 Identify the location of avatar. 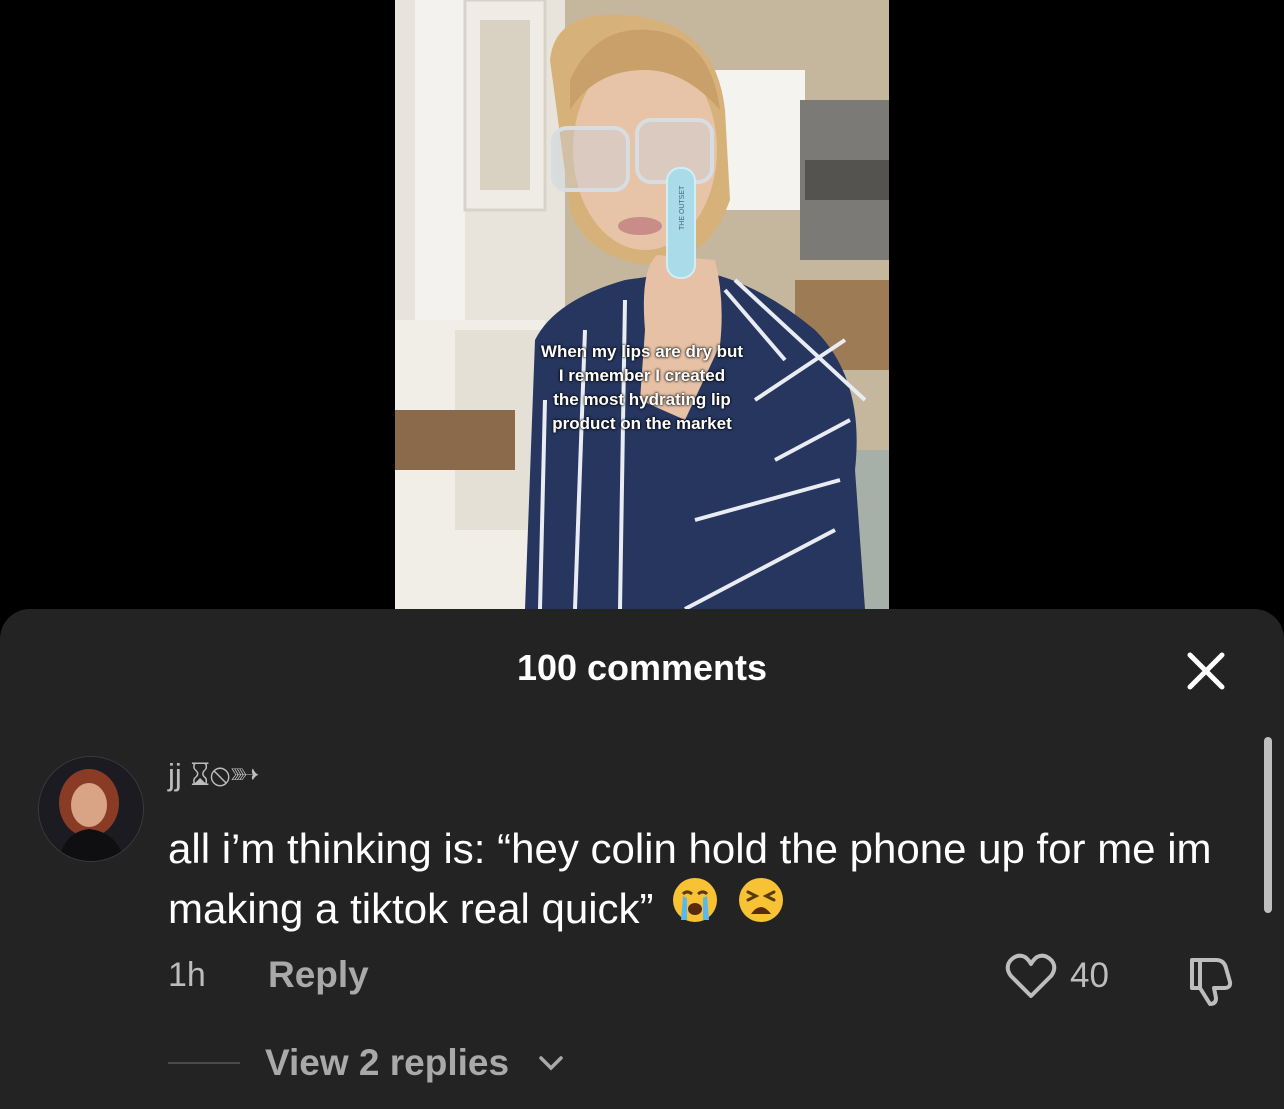
(91, 809).